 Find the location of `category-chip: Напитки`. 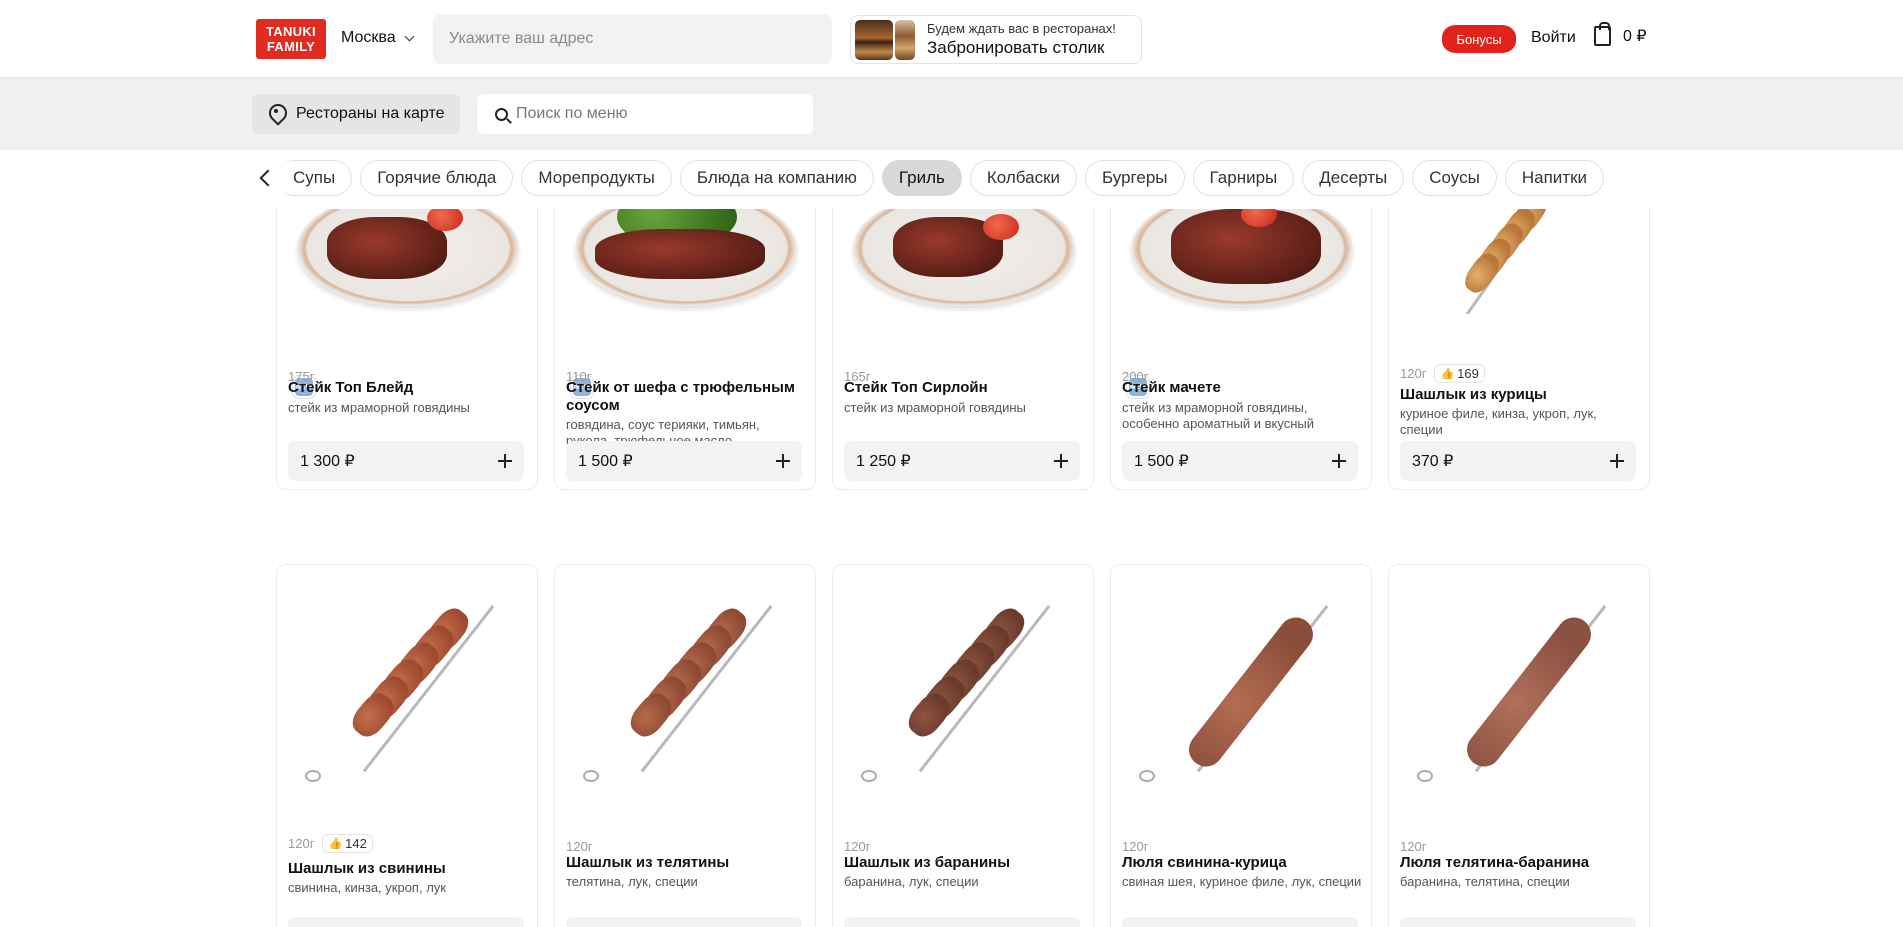

category-chip: Напитки is located at coordinates (1554, 178).